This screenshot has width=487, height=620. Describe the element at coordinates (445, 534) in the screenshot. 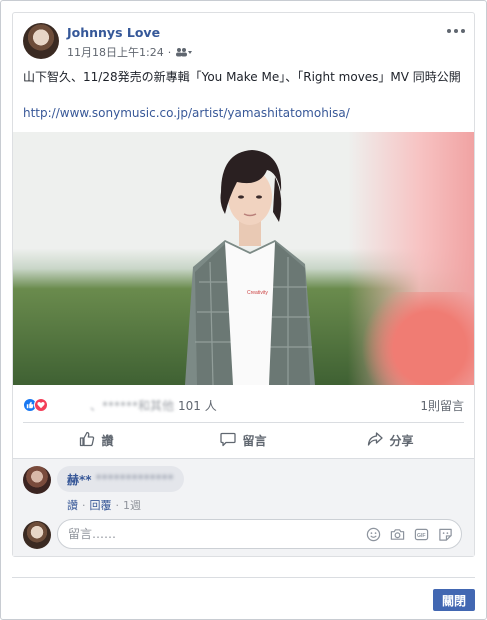

I see `sticker-icon` at that location.